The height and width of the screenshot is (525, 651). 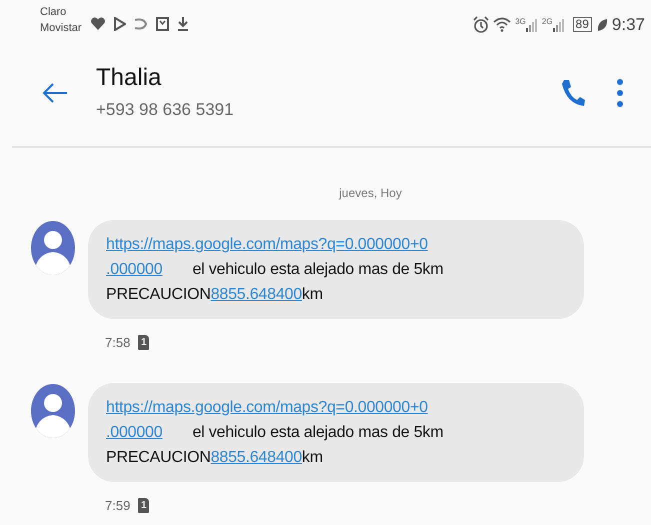 I want to click on swirl-icon, so click(x=141, y=24).